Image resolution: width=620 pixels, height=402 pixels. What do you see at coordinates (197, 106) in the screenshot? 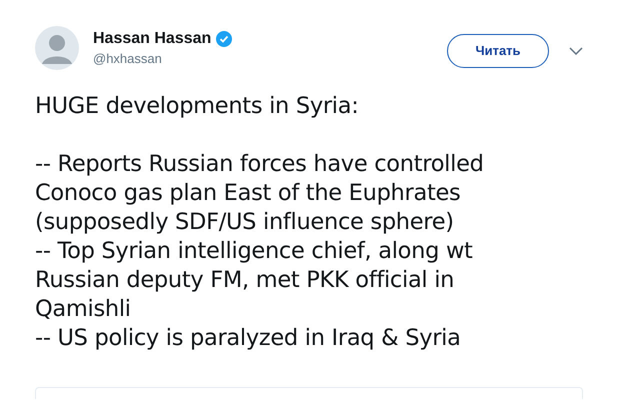
I see `tweet-text-line: HUGE developments in Syria:` at bounding box center [197, 106].